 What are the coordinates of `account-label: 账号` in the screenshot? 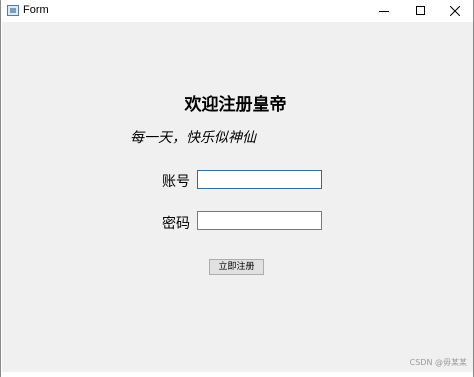 It's located at (176, 182).